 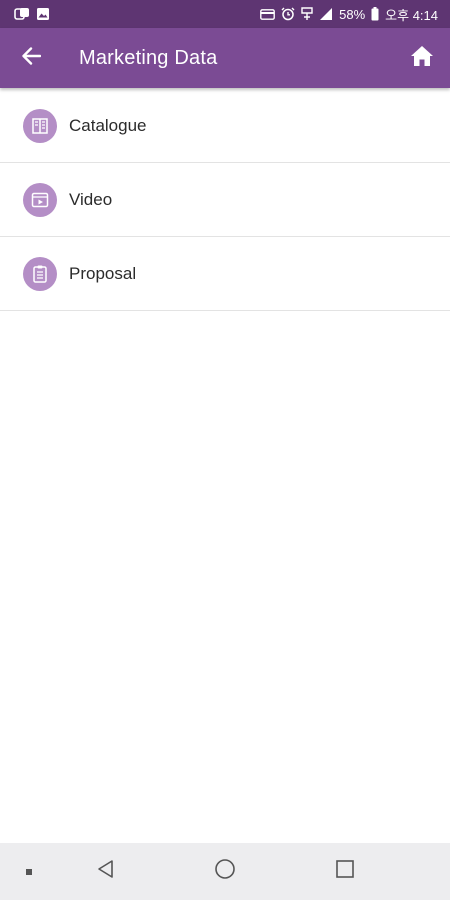 I want to click on office-icon, so click(x=22, y=14).